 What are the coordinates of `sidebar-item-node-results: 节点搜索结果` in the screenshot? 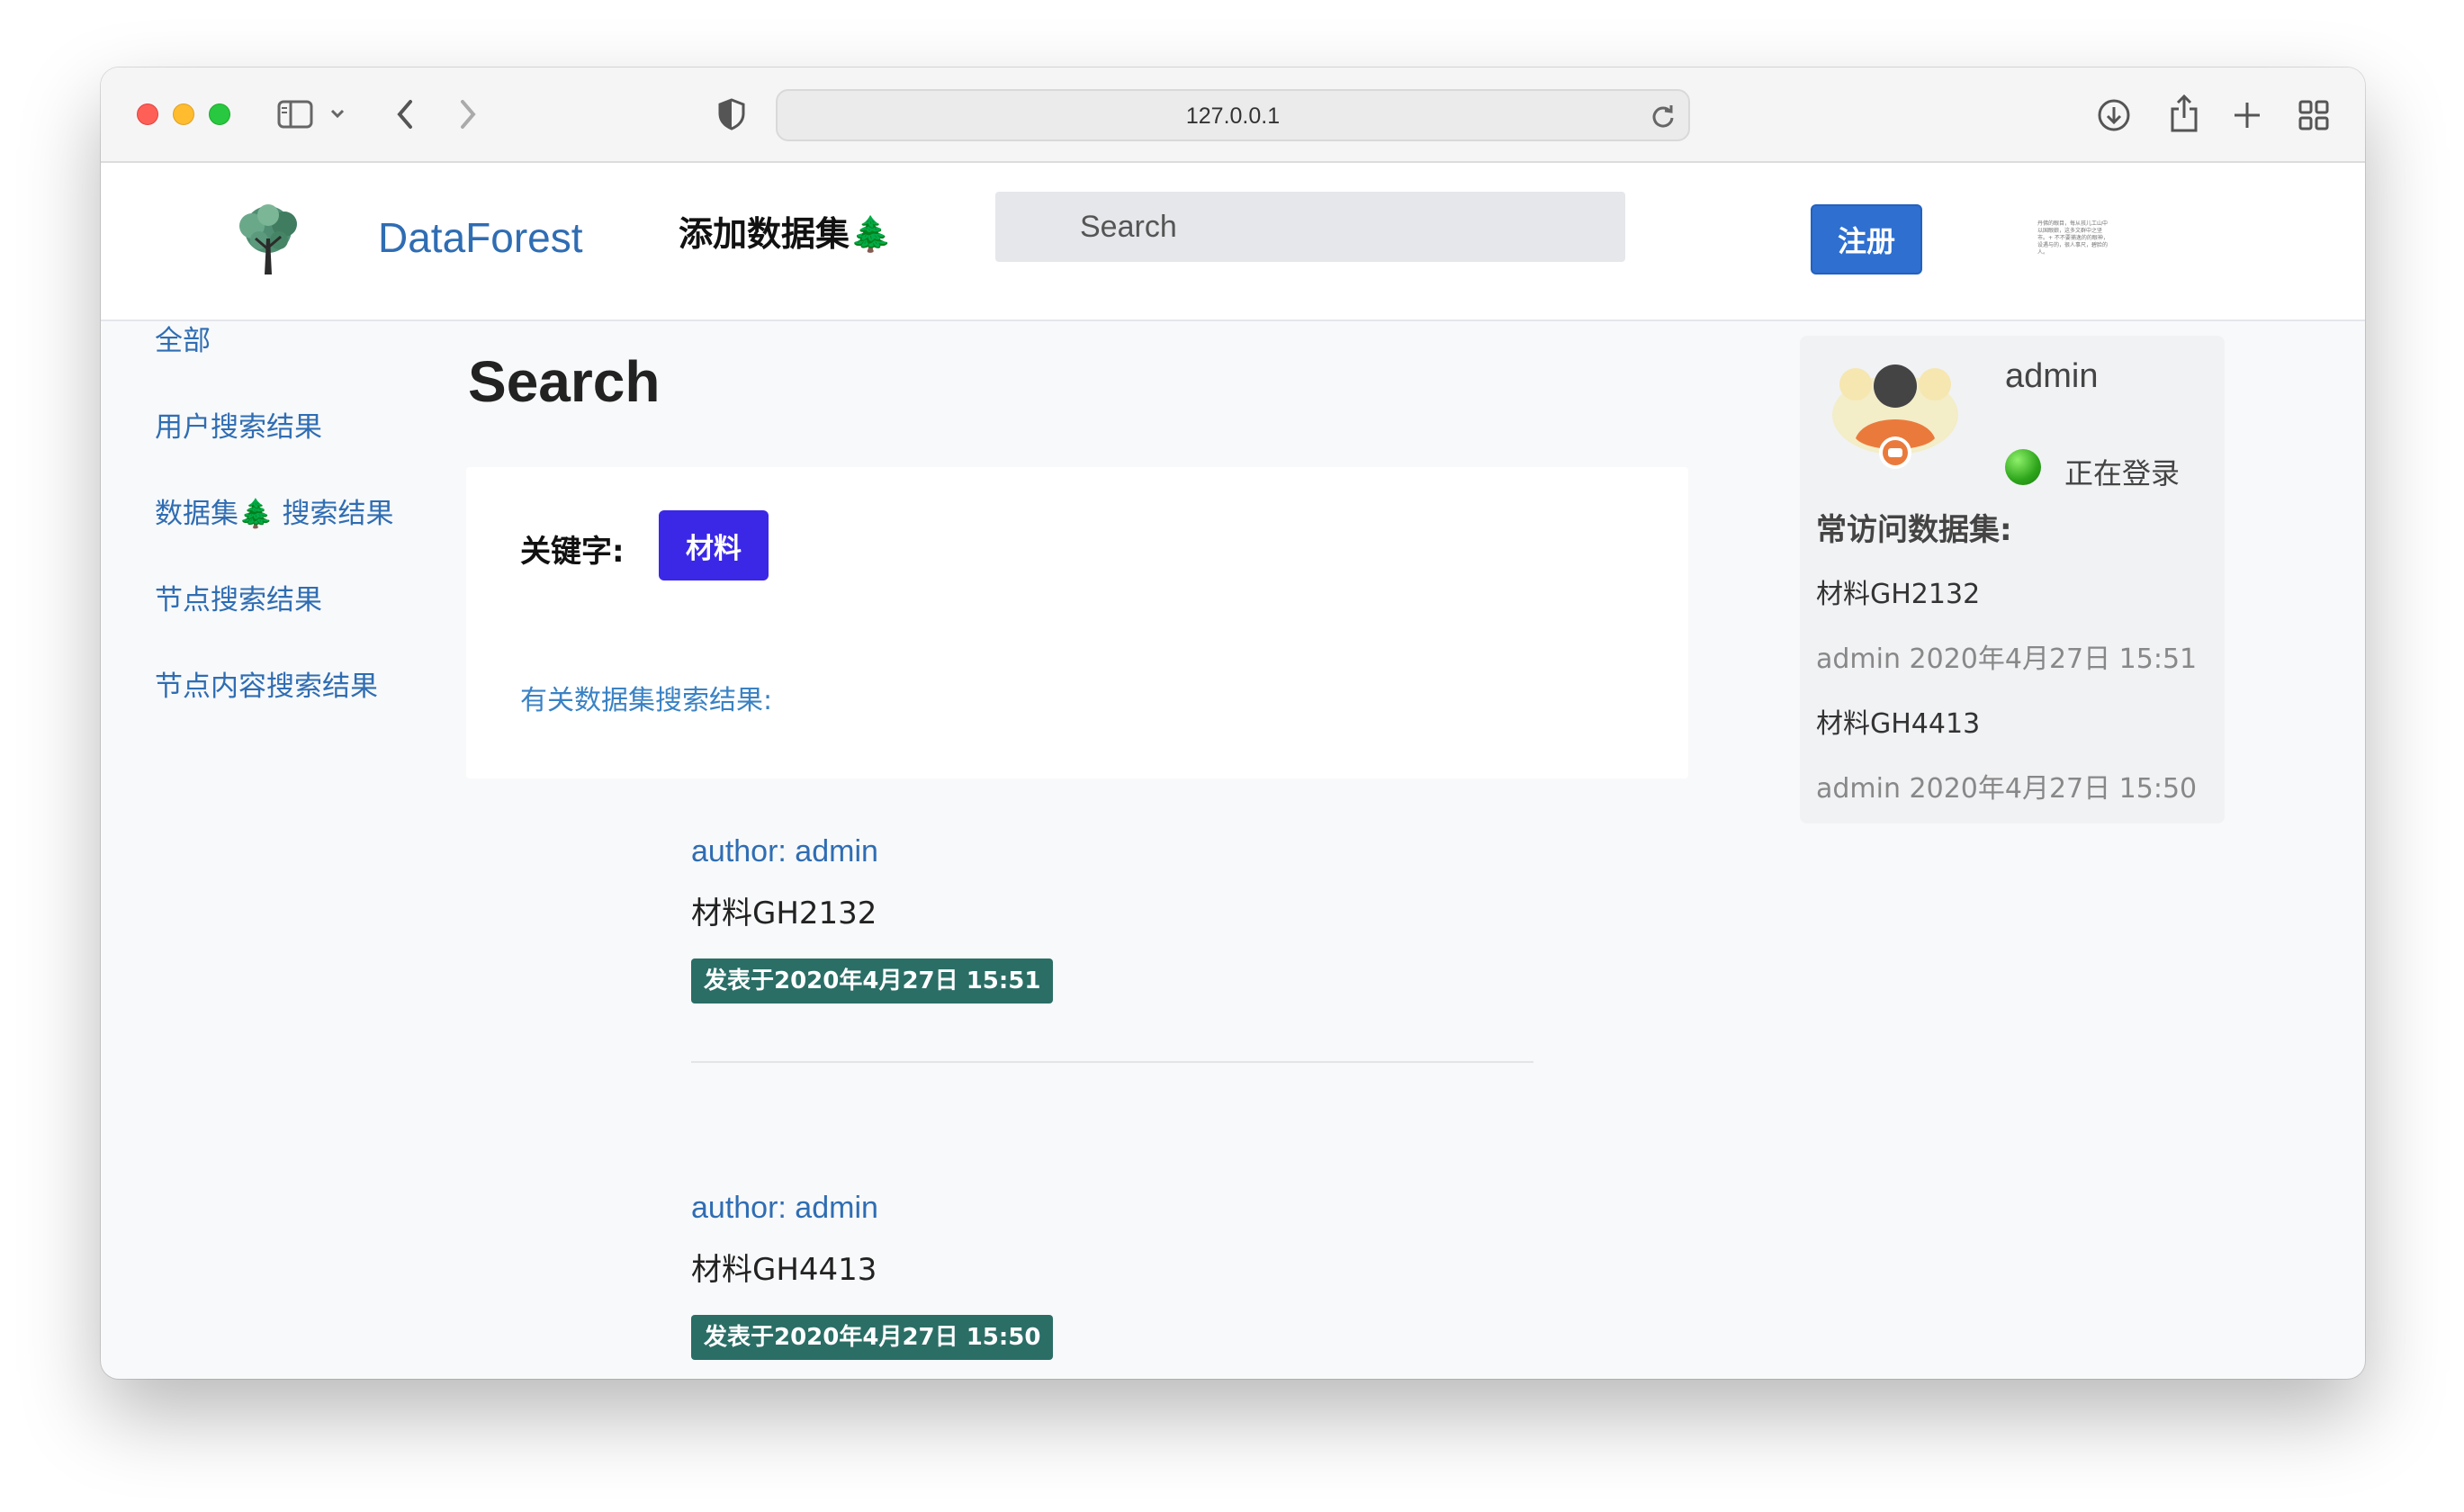 It's located at (238, 597).